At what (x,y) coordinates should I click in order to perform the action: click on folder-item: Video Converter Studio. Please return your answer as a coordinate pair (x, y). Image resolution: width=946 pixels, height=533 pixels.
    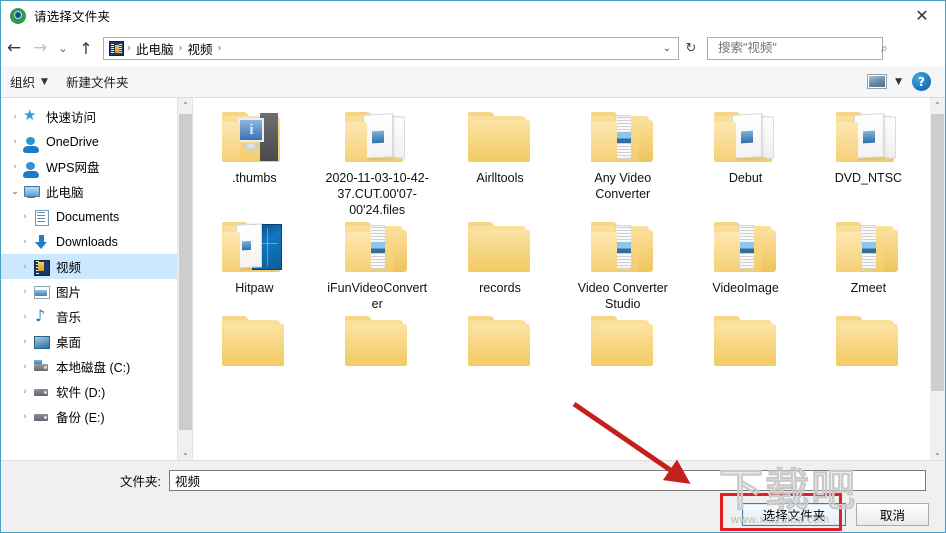
    Looking at the image, I should click on (622, 265).